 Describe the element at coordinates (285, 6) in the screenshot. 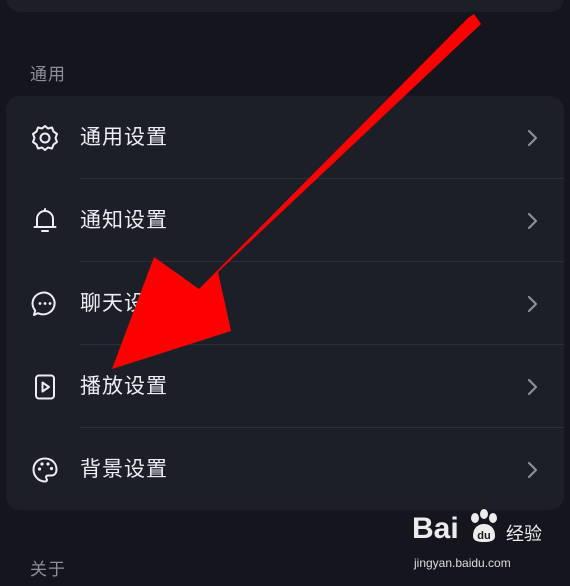

I see `previous-section-card` at that location.